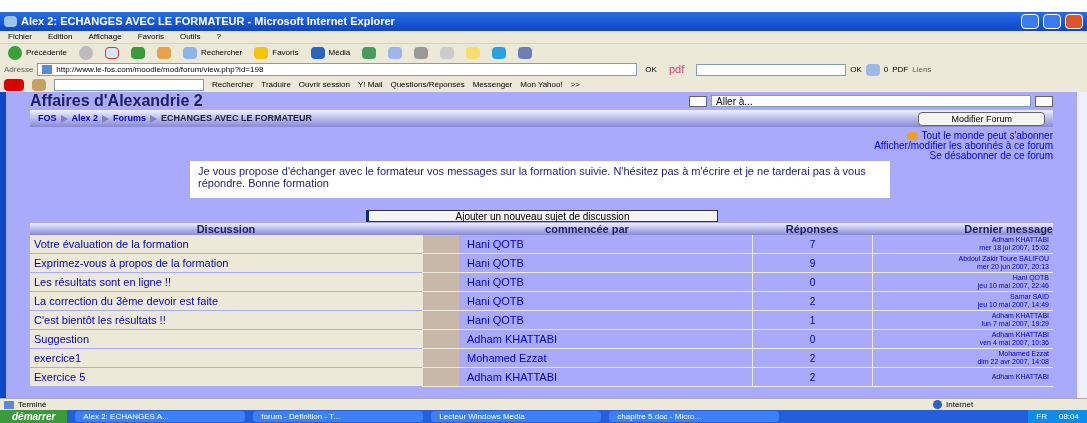  Describe the element at coordinates (337, 69) in the screenshot. I see `address-field: http://www.le-fos.com/moodle/mod/forum/view.php?id=198` at that location.